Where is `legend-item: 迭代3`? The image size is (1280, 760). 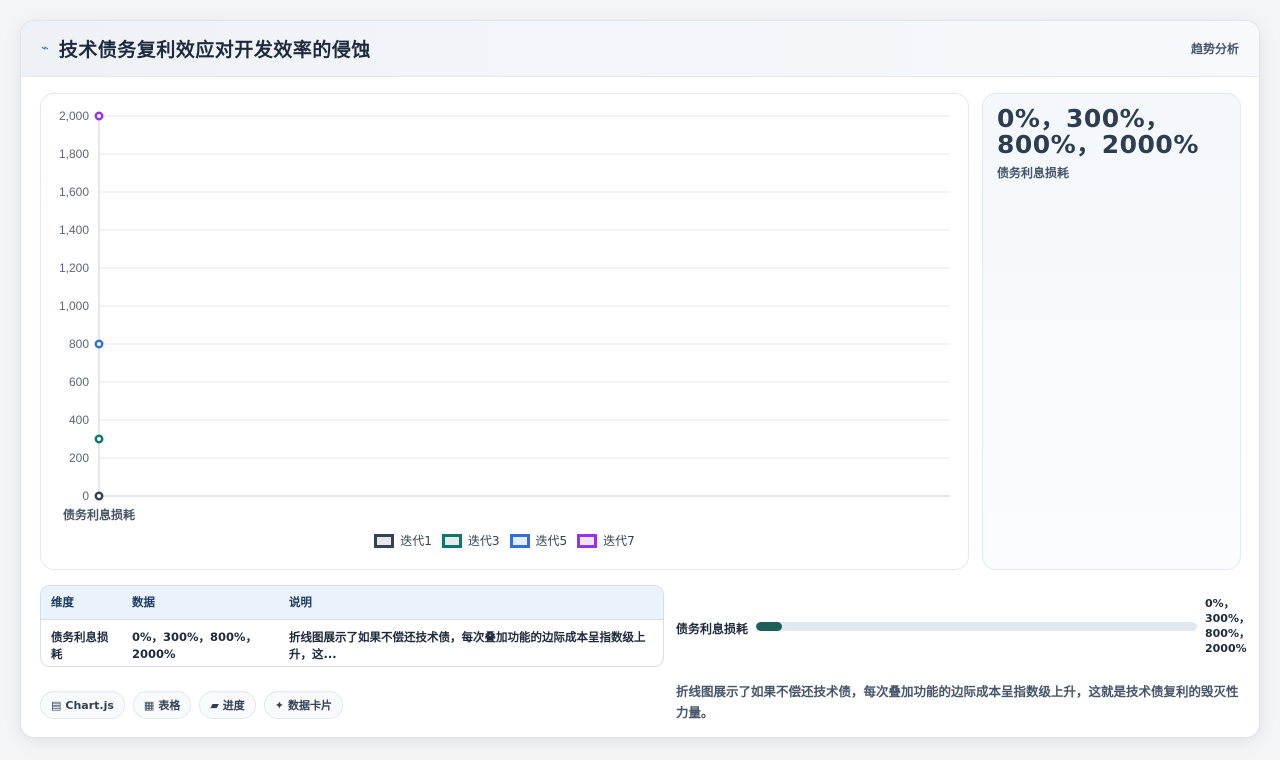
legend-item: 迭代3 is located at coordinates (470, 540).